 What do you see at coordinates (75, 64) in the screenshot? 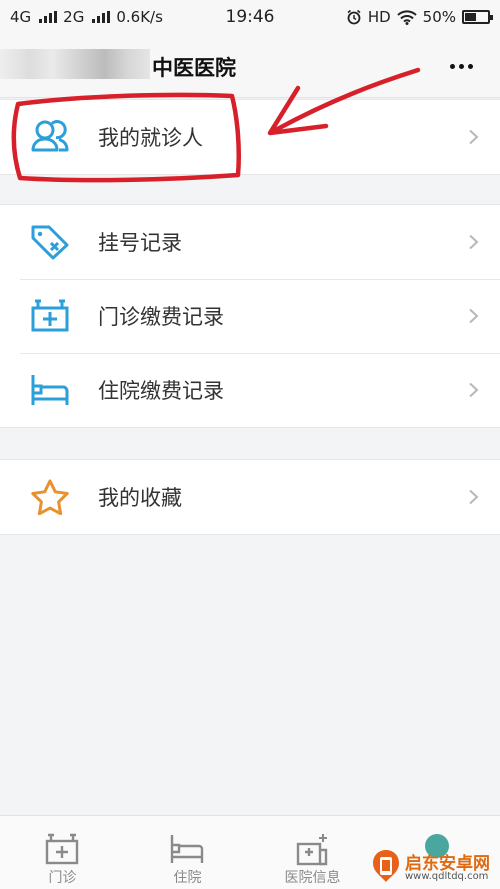
I see `blurred-hospital-name` at bounding box center [75, 64].